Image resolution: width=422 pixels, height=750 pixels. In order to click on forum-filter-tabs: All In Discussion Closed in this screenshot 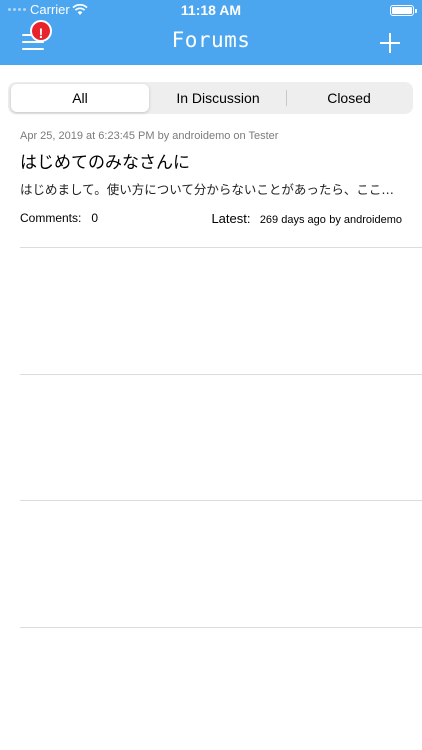, I will do `click(210, 98)`.